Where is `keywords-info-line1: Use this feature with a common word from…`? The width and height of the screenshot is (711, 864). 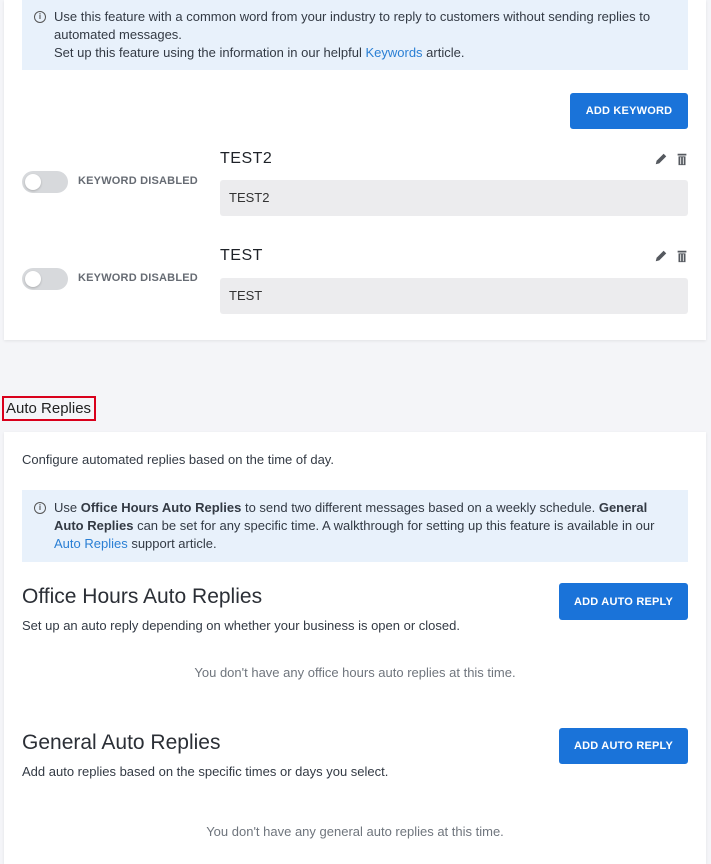 keywords-info-line1: Use this feature with a common word from… is located at coordinates (352, 25).